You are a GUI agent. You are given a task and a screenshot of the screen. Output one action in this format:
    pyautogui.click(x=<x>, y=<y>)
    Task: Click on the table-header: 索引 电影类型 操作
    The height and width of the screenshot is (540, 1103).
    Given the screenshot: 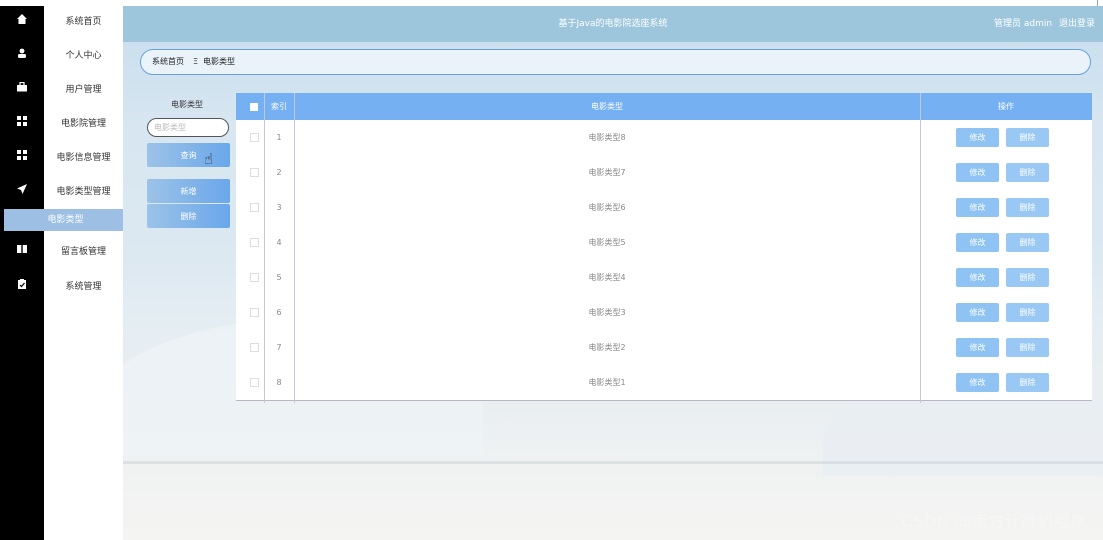 What is the action you would take?
    pyautogui.click(x=664, y=106)
    